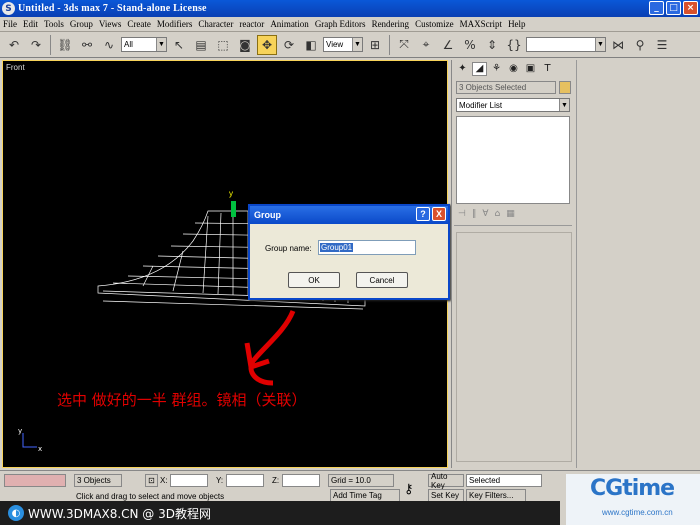 This screenshot has height=525, width=700. What do you see at coordinates (375, 45) in the screenshot?
I see `pivot-center-icon: ⊞` at bounding box center [375, 45].